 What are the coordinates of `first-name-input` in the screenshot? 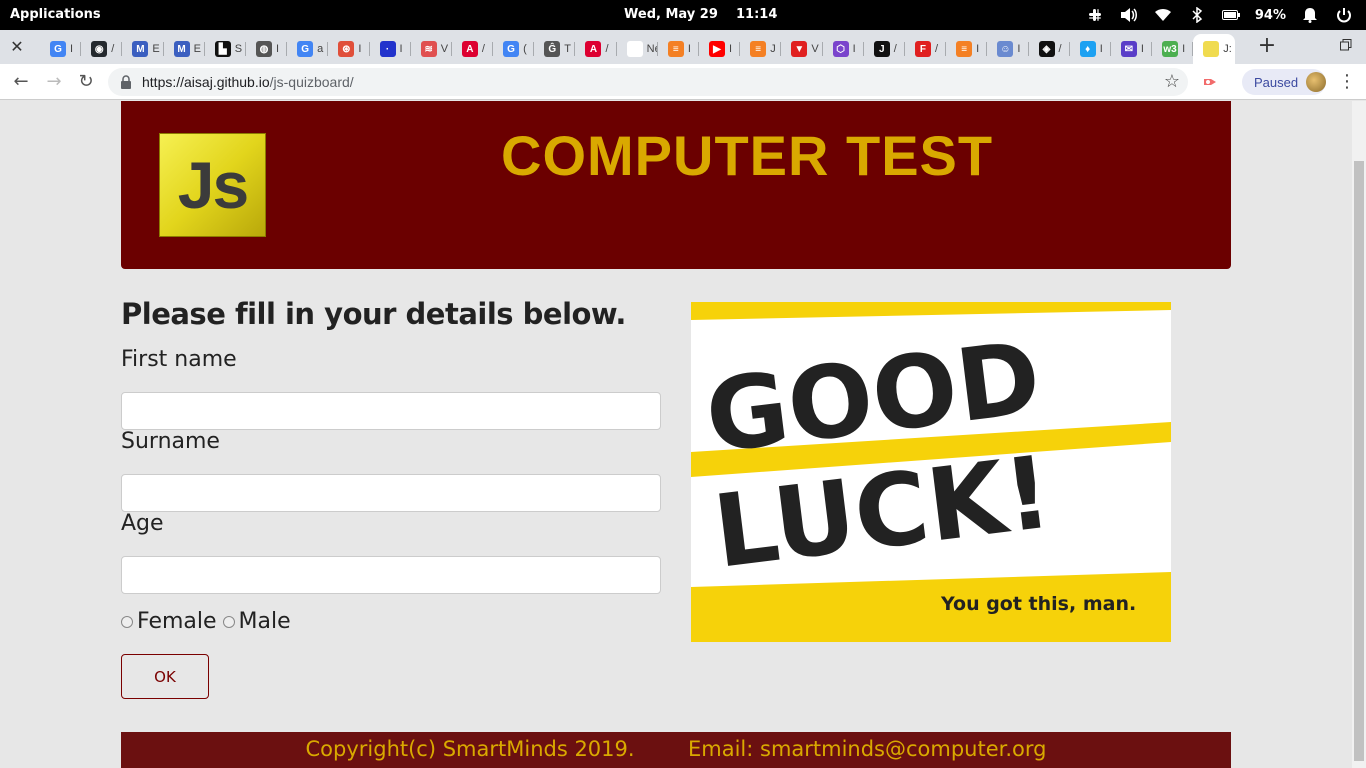 It's located at (391, 411).